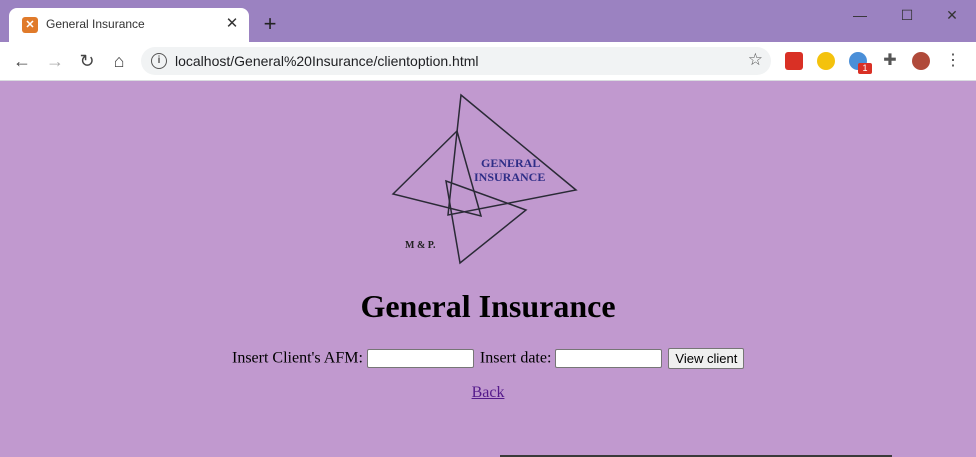 The width and height of the screenshot is (976, 457). I want to click on extensions-puzzle-icon: ✚, so click(890, 61).